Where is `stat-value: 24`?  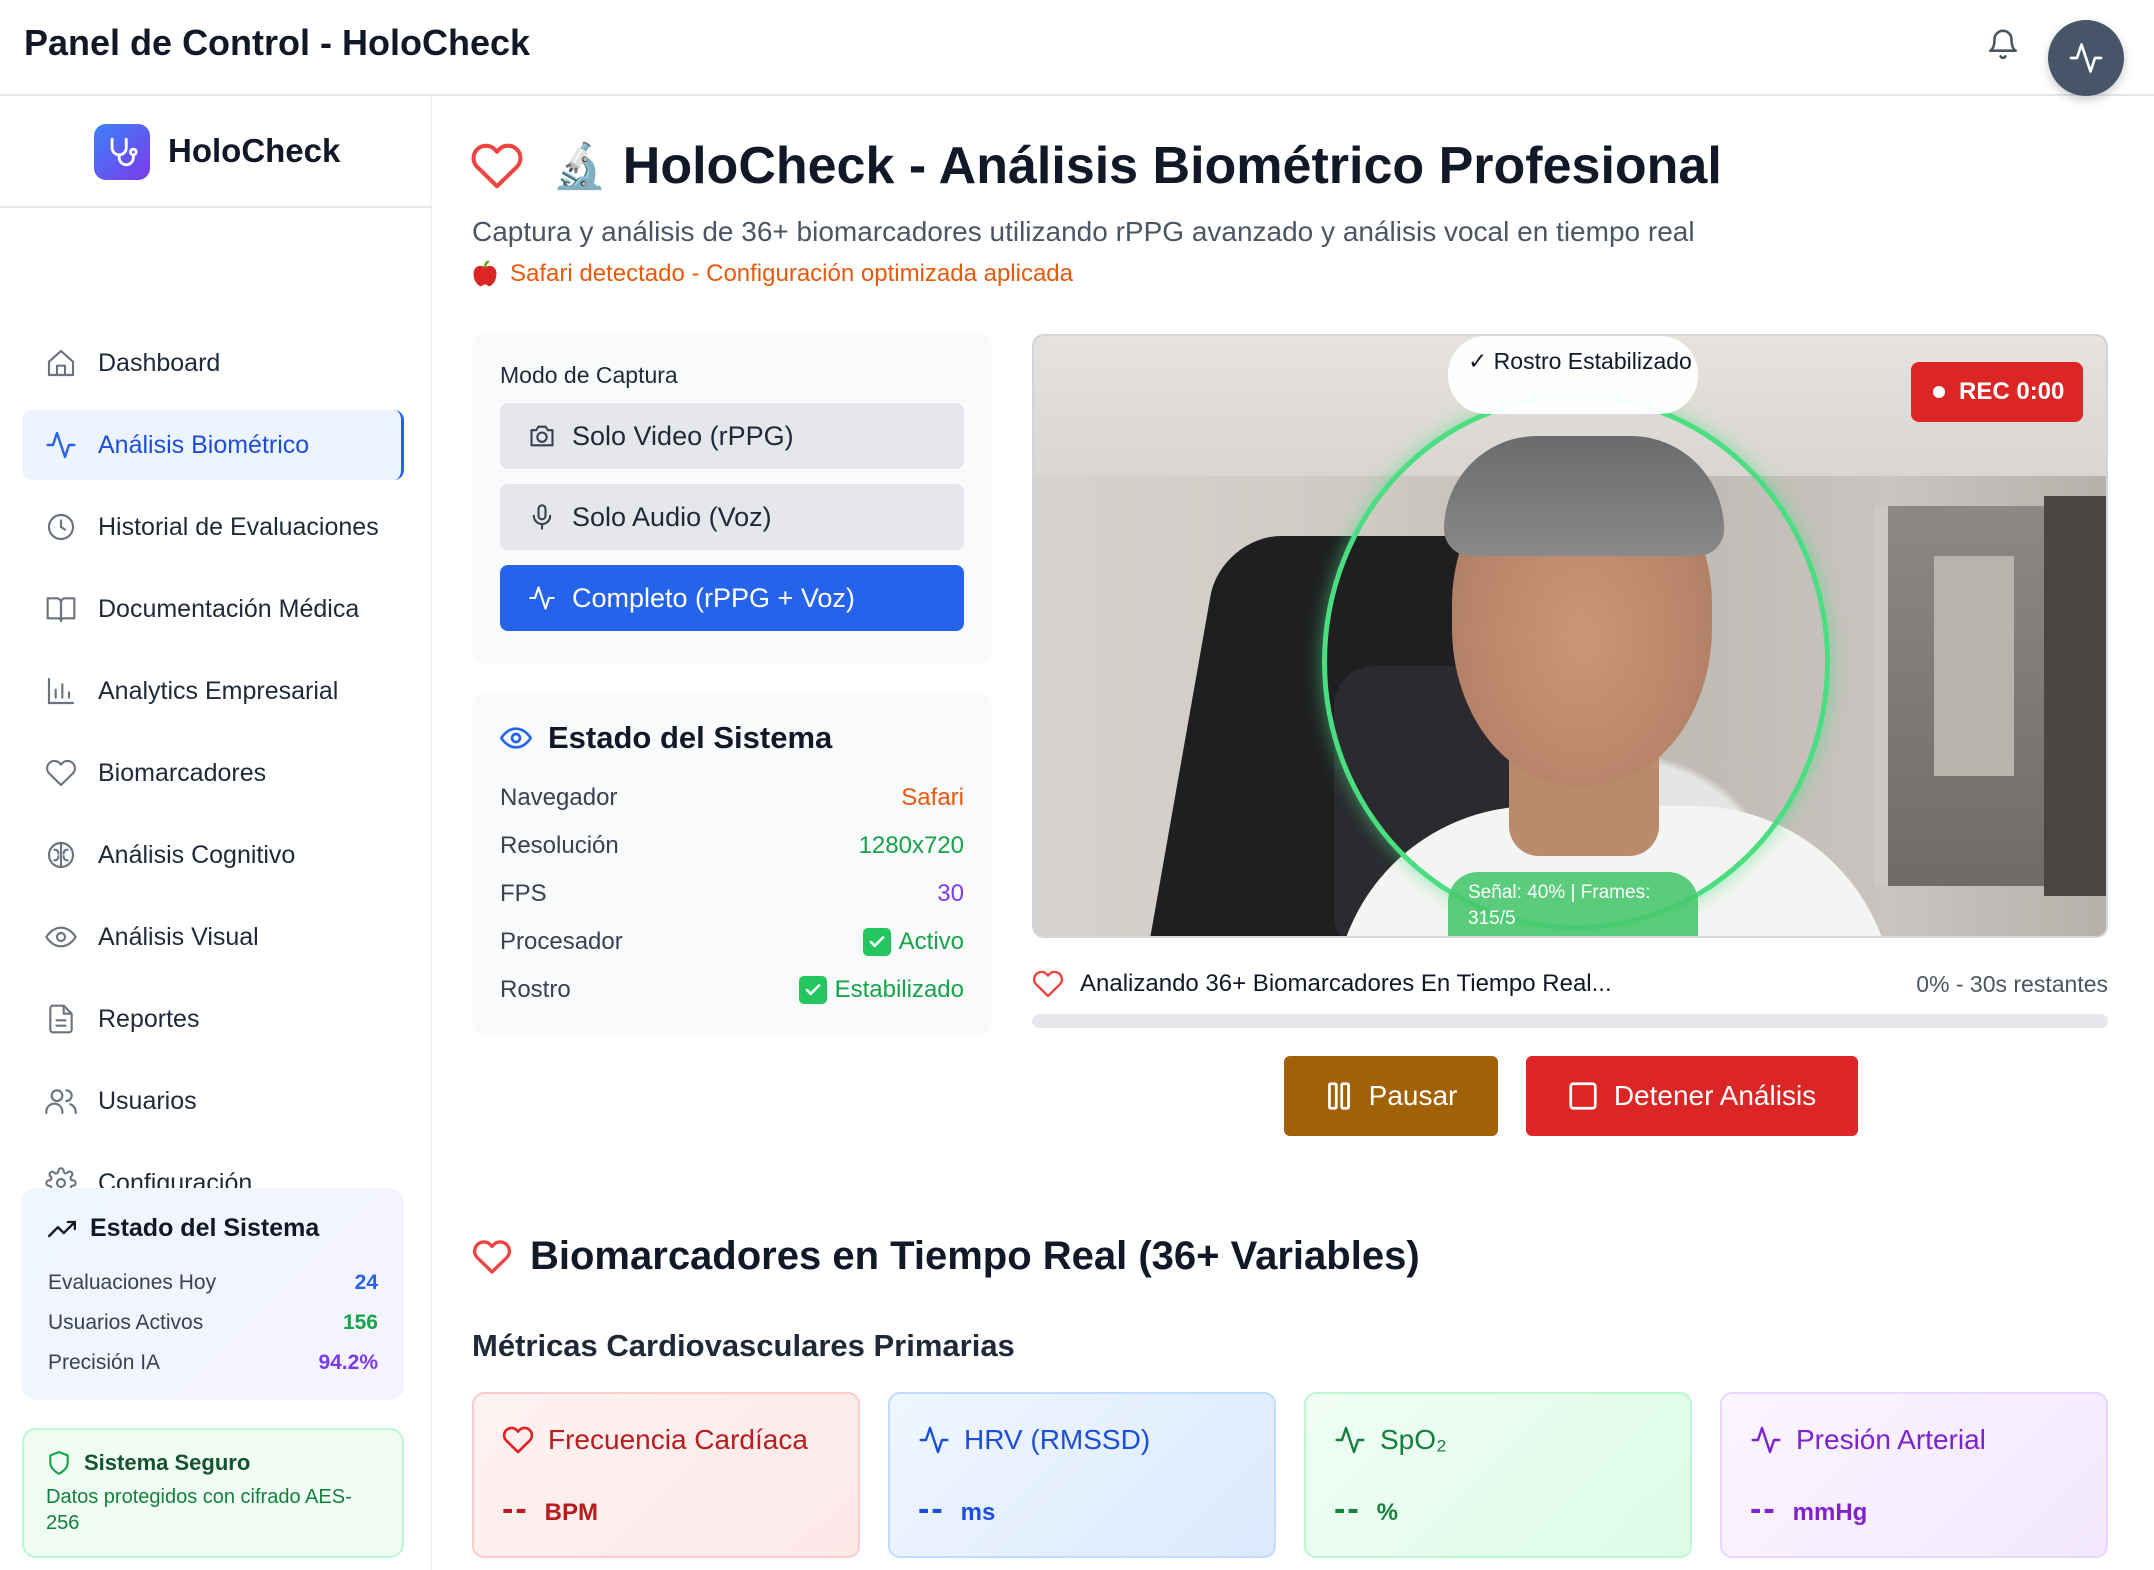 stat-value: 24 is located at coordinates (366, 1282).